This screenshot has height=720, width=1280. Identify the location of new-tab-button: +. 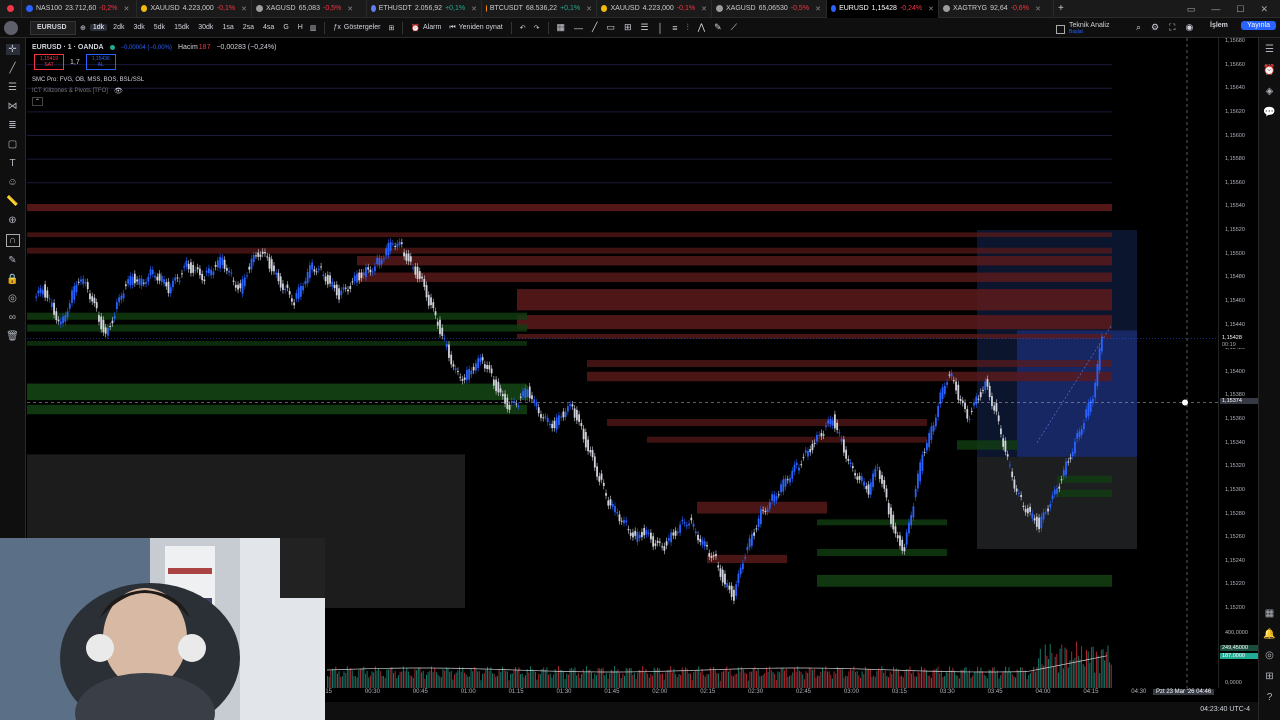
(1061, 9).